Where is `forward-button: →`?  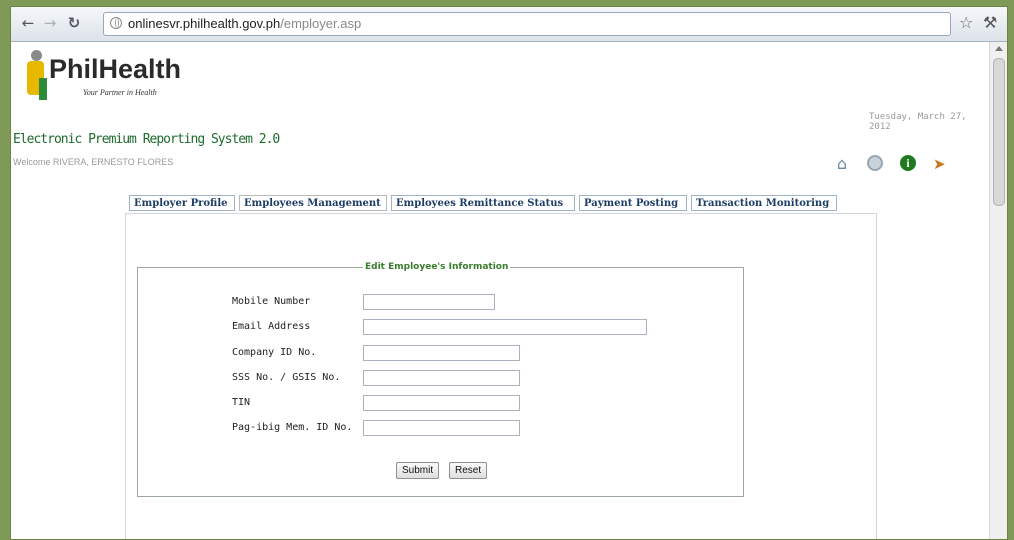
forward-button: → is located at coordinates (50, 23).